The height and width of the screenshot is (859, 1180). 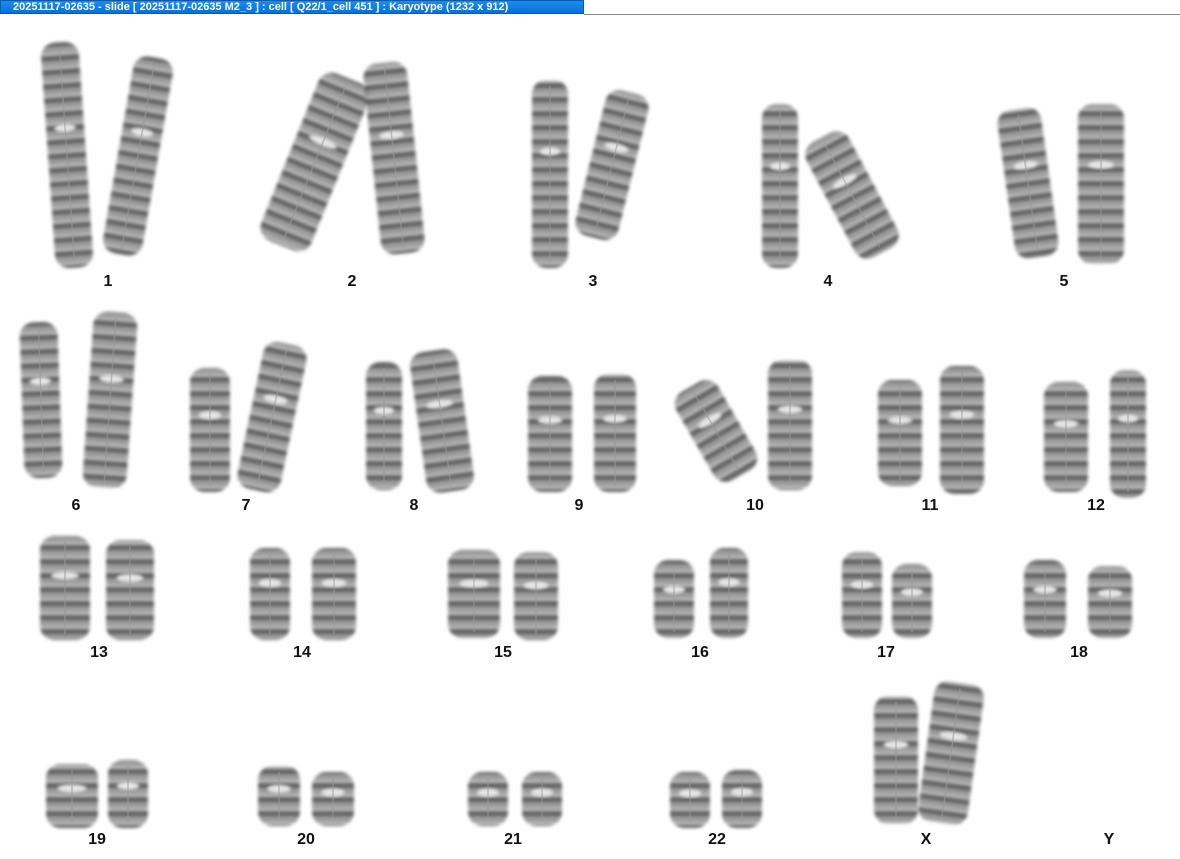 What do you see at coordinates (279, 796) in the screenshot?
I see `chromosome-20-a` at bounding box center [279, 796].